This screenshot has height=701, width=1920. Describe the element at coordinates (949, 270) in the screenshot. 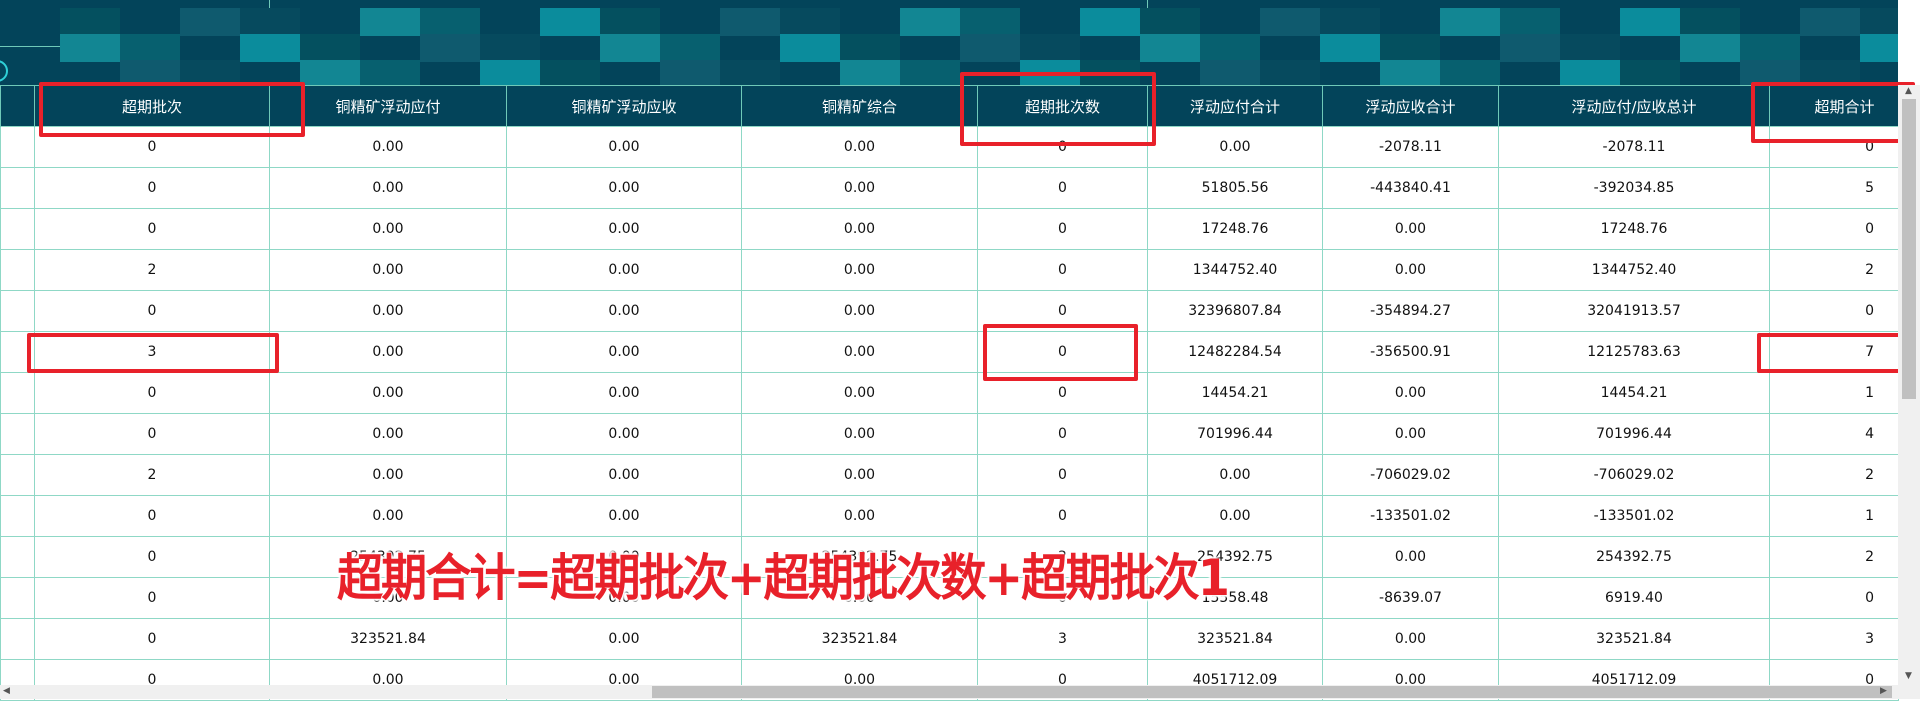

I see `table-row: 2 0.00 0.00 0.00 0 1344752.40 0.00 1344752.40 2` at that location.